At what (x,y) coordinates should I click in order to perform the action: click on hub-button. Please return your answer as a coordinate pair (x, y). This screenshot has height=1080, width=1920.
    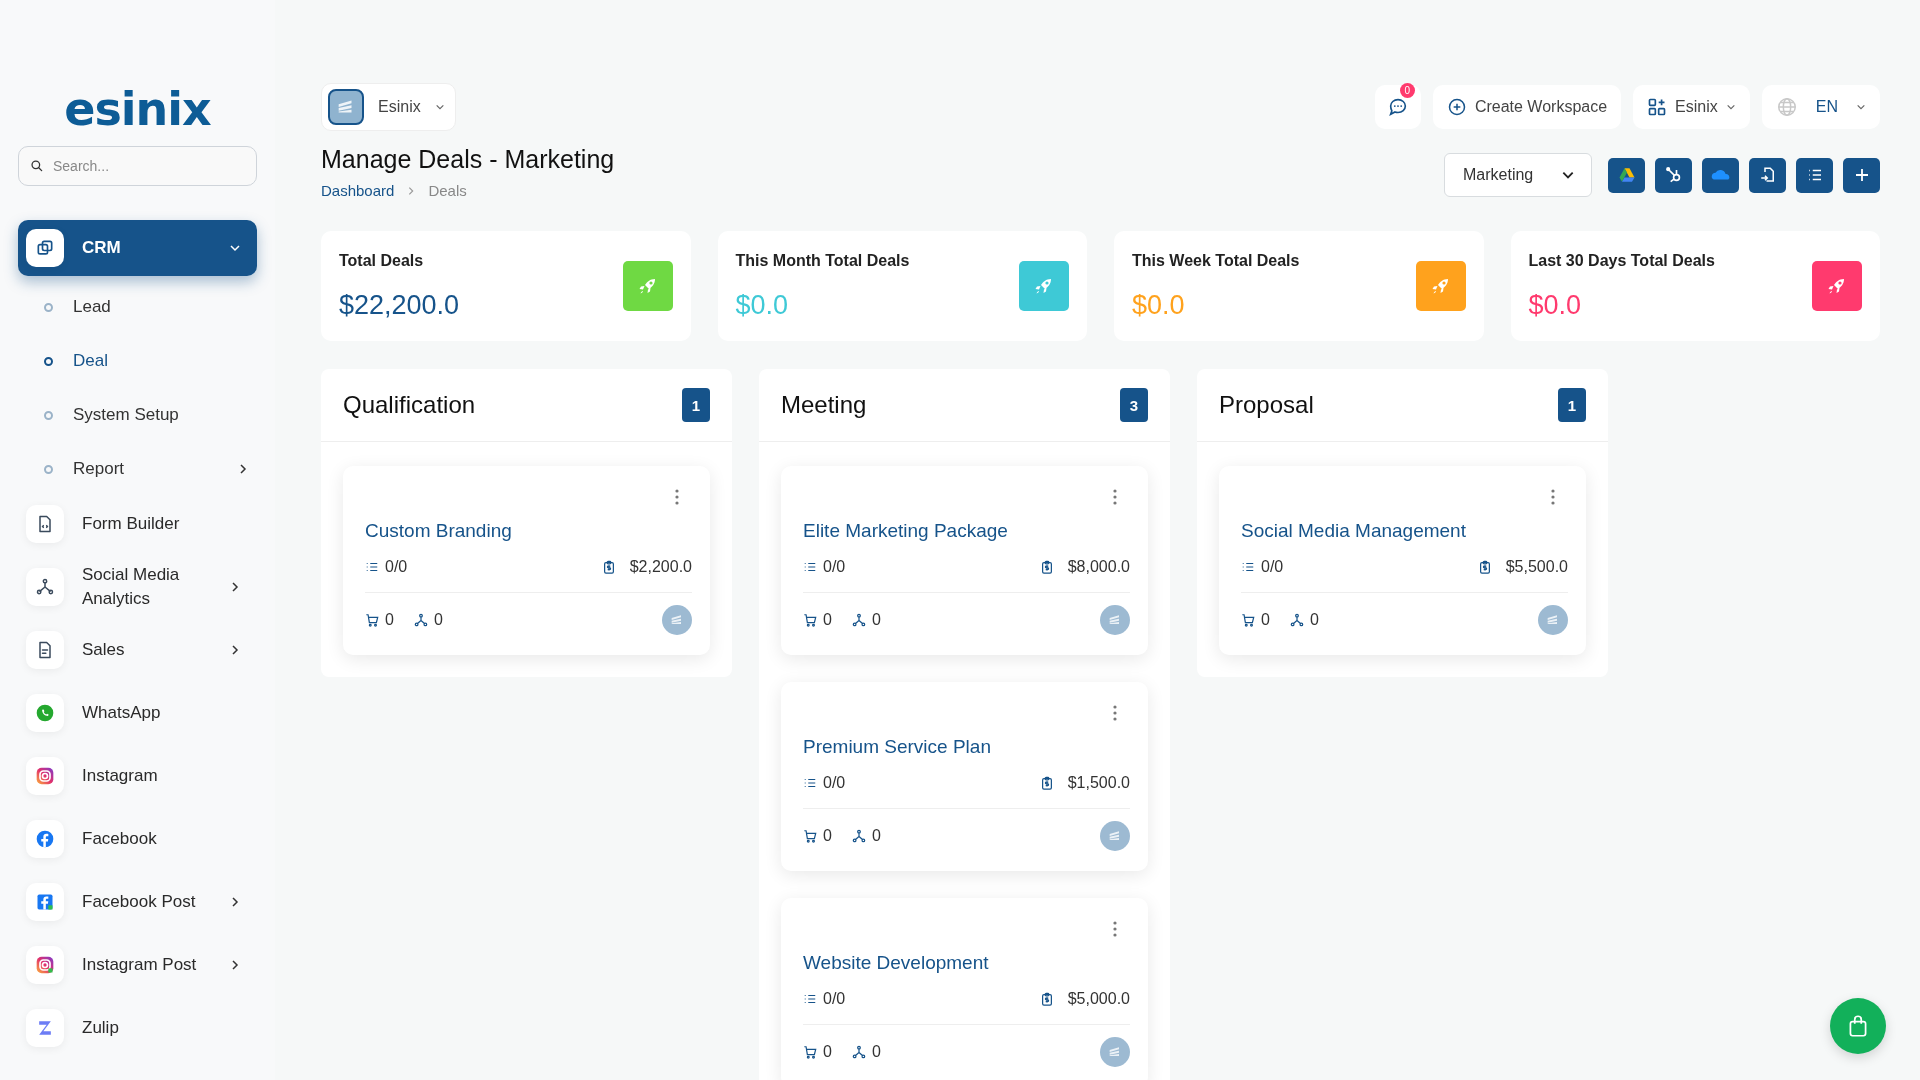
    Looking at the image, I should click on (1673, 175).